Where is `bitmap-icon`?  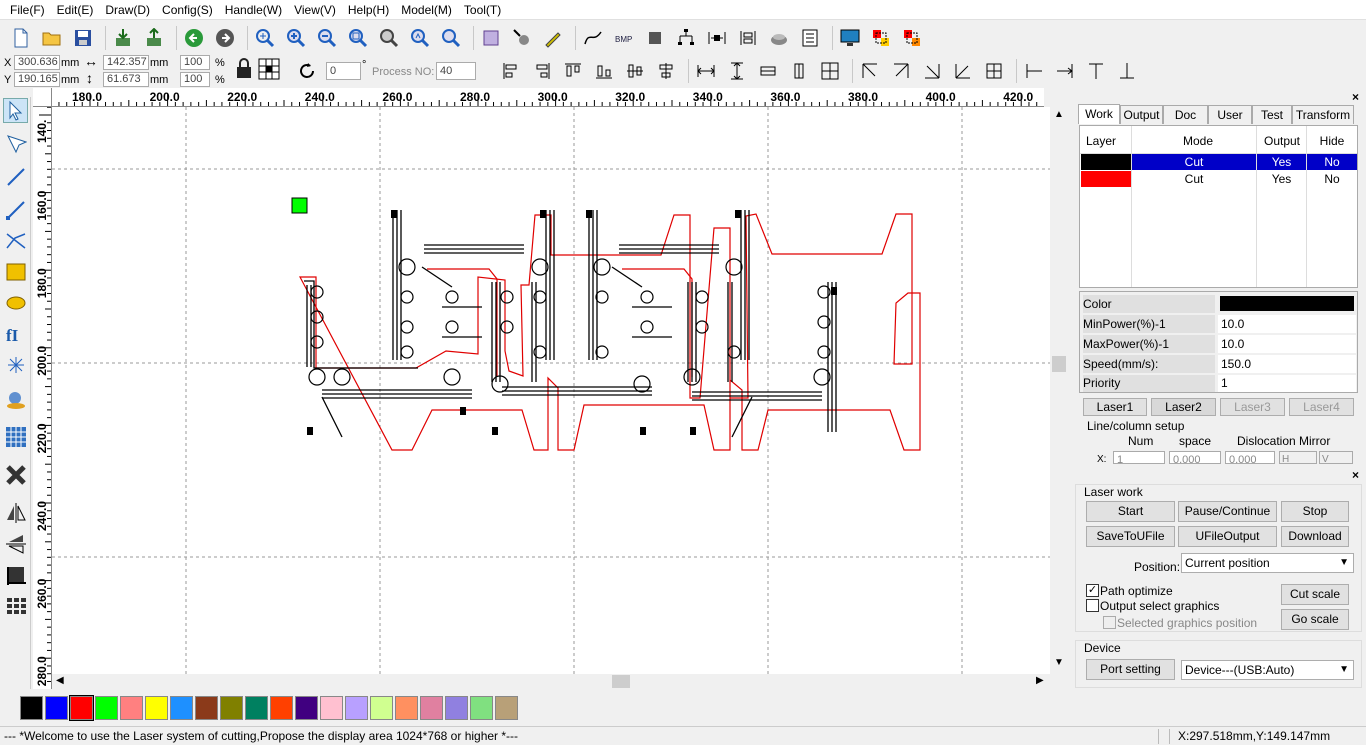
bitmap-icon is located at coordinates (15, 399).